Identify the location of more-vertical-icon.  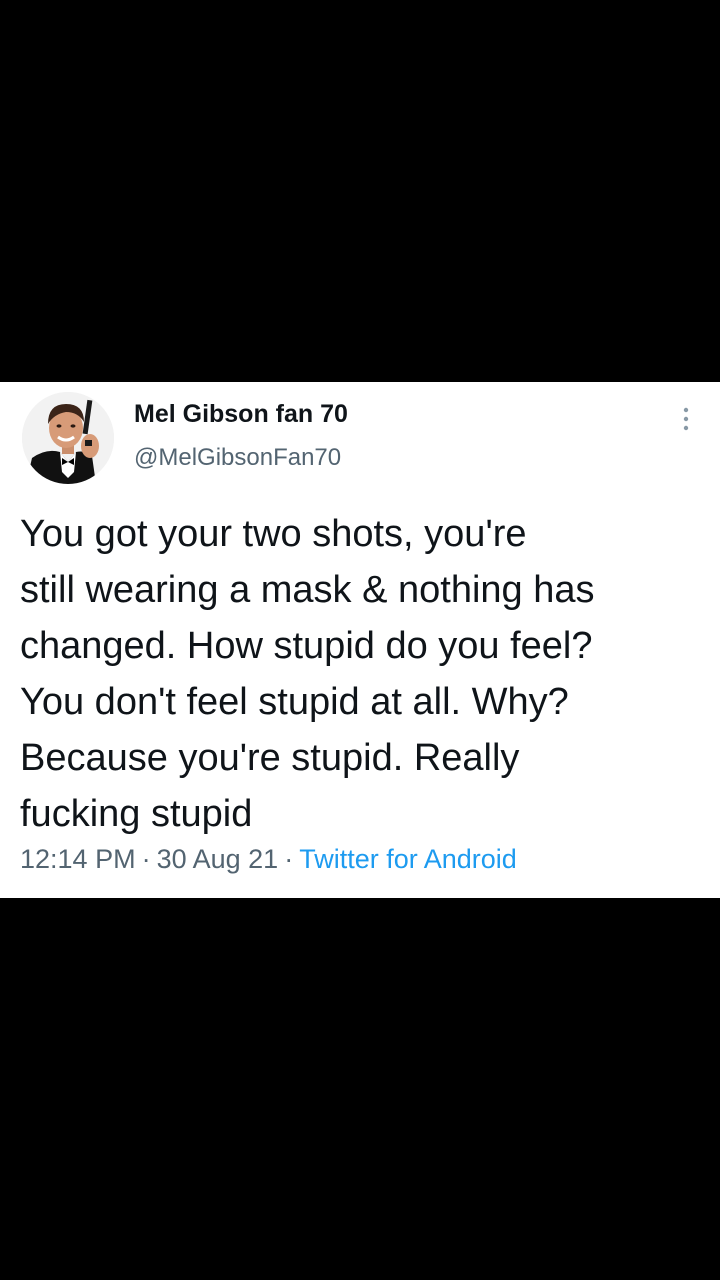
(686, 419).